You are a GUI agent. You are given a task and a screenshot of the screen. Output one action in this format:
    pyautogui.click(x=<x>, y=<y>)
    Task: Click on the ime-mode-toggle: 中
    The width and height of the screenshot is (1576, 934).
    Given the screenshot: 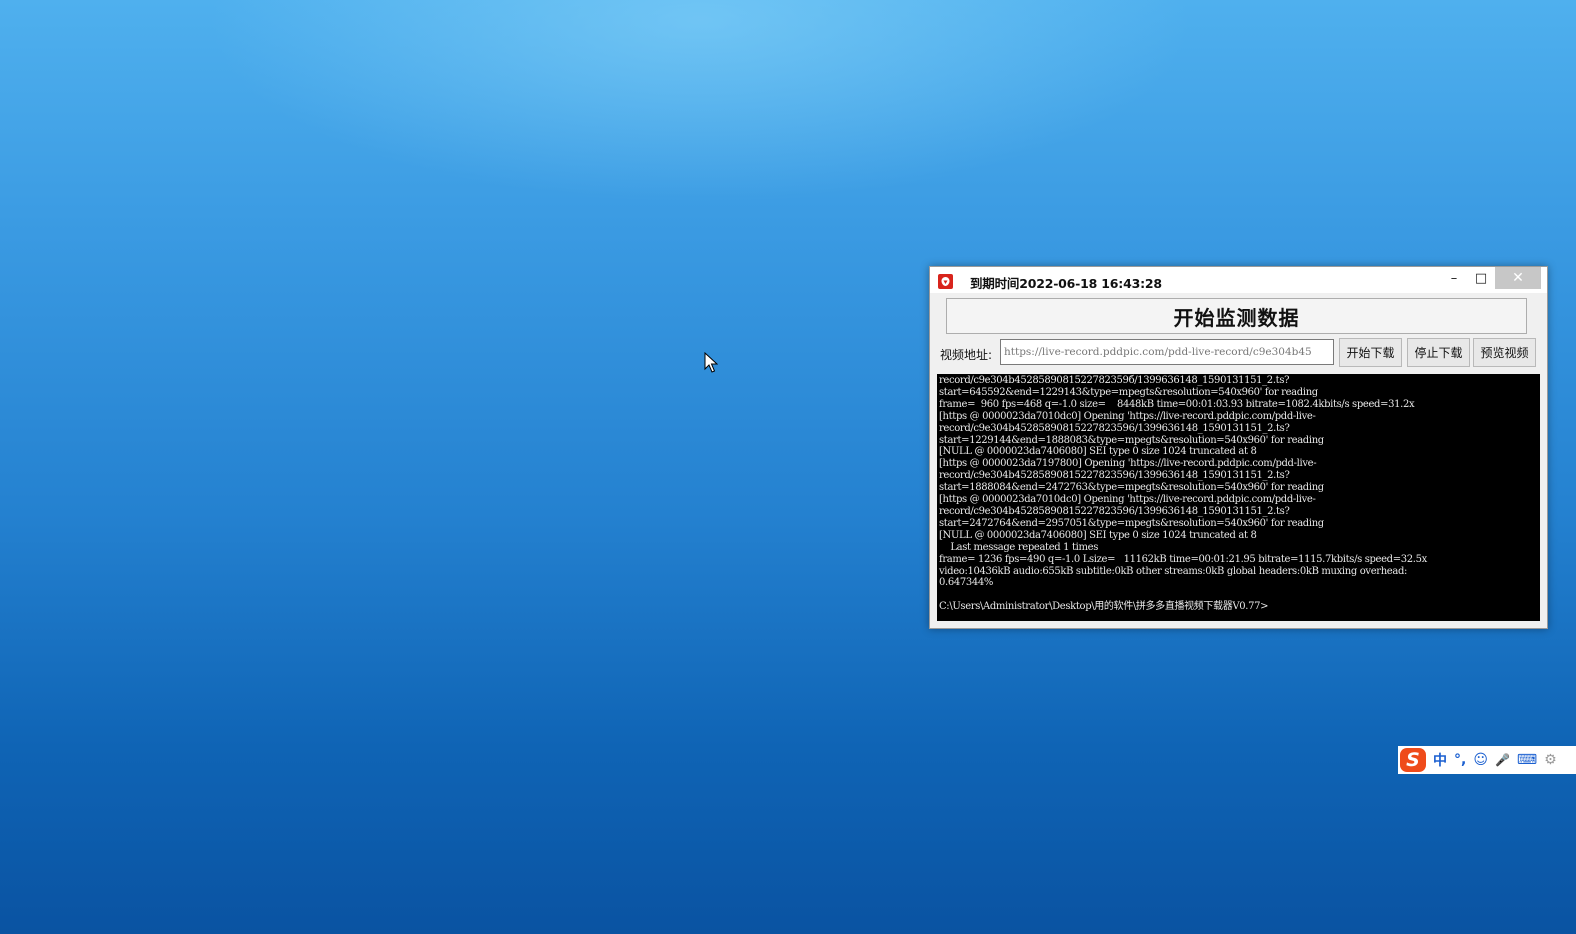 What is the action you would take?
    pyautogui.click(x=1440, y=760)
    